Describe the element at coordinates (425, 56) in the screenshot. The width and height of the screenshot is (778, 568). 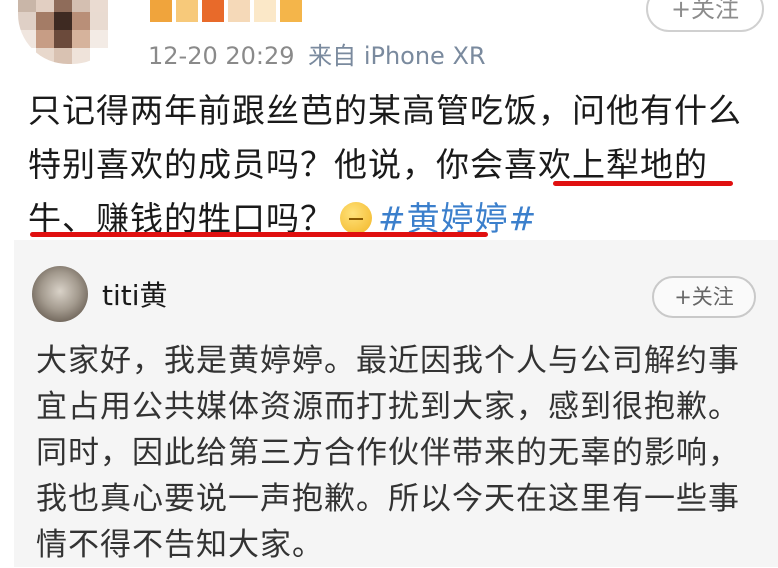
I see `source-device: iPhone XR` at that location.